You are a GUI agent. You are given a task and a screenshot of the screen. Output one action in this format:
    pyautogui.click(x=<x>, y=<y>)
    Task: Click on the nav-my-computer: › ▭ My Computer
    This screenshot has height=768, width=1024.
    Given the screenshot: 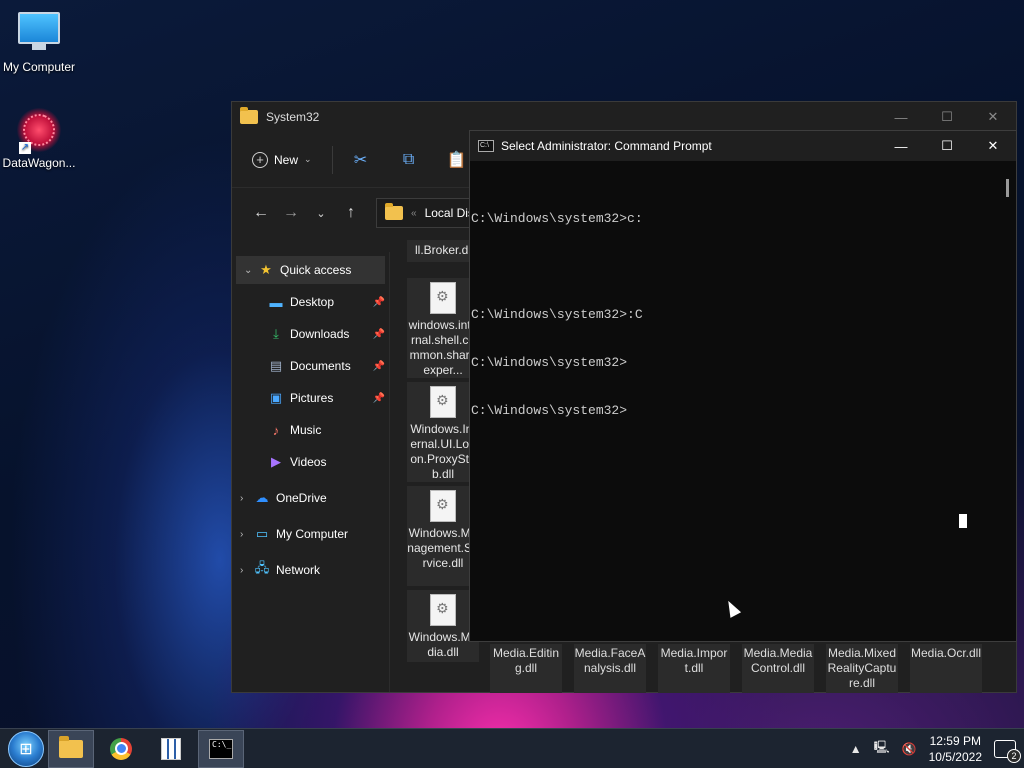 What is the action you would take?
    pyautogui.click(x=310, y=534)
    